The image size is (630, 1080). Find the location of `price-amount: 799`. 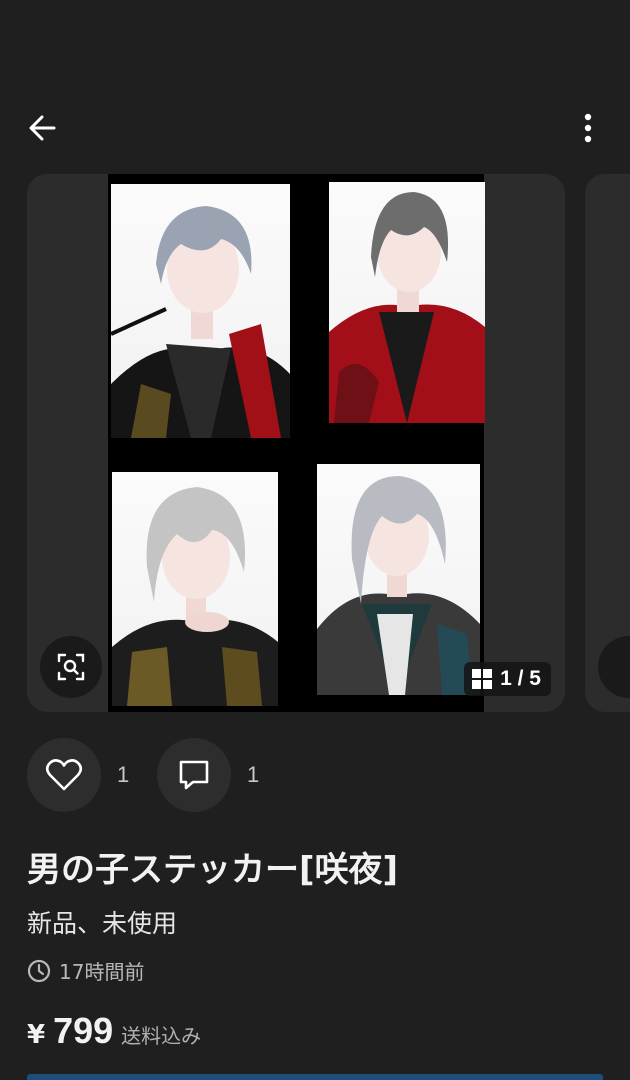

price-amount: 799 is located at coordinates (83, 1030).